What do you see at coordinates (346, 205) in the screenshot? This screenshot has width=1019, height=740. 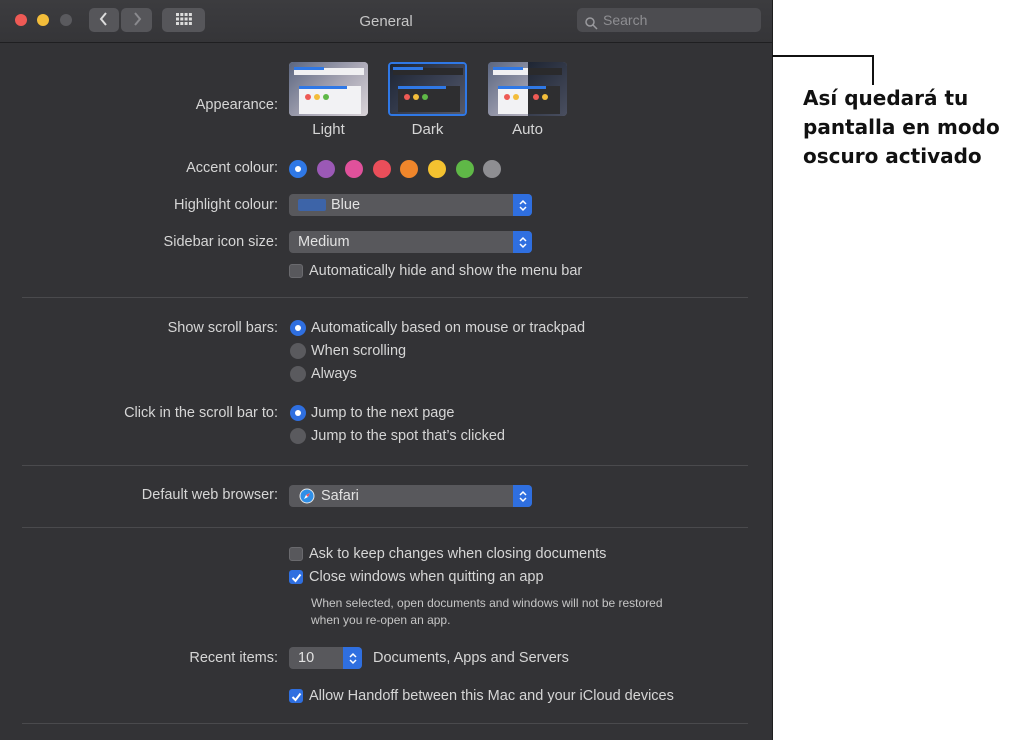 I see `highlight-colour-value: Blue` at bounding box center [346, 205].